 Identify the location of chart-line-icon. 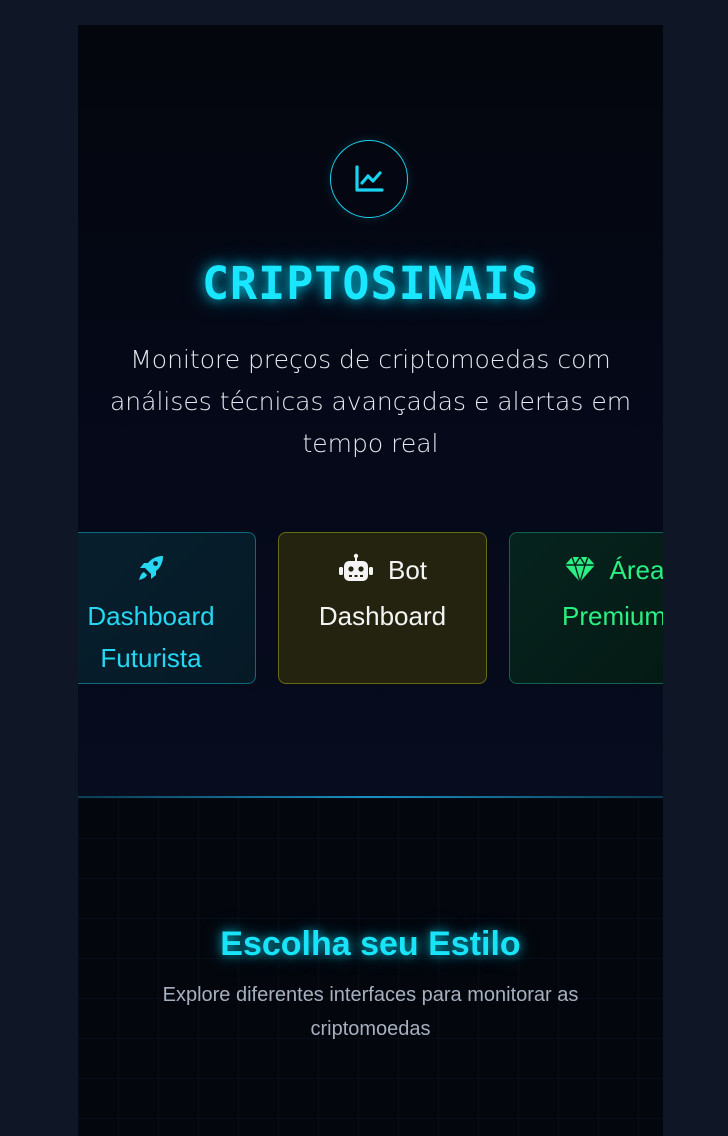
(369, 179).